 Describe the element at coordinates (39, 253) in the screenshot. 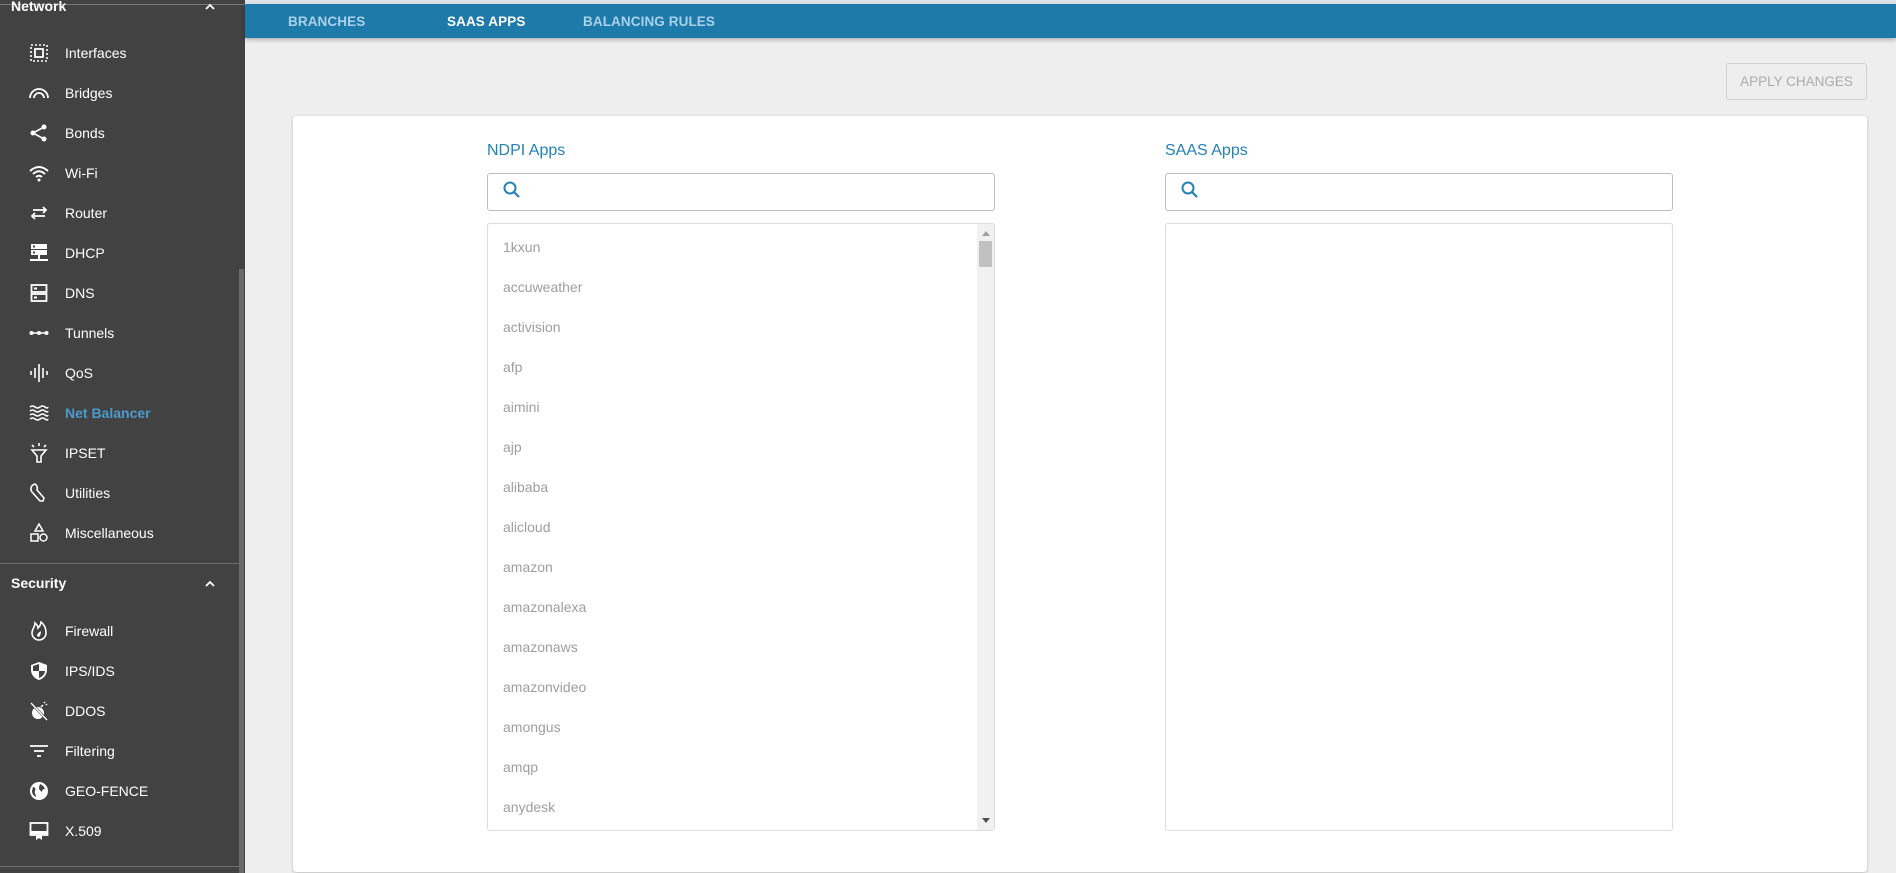

I see `dhcp-server-icon` at that location.